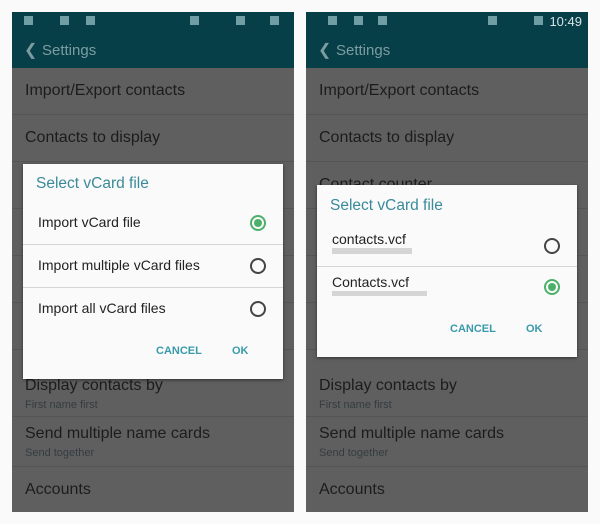 The image size is (600, 524). What do you see at coordinates (565, 21) in the screenshot?
I see `status-clock: 10:49` at bounding box center [565, 21].